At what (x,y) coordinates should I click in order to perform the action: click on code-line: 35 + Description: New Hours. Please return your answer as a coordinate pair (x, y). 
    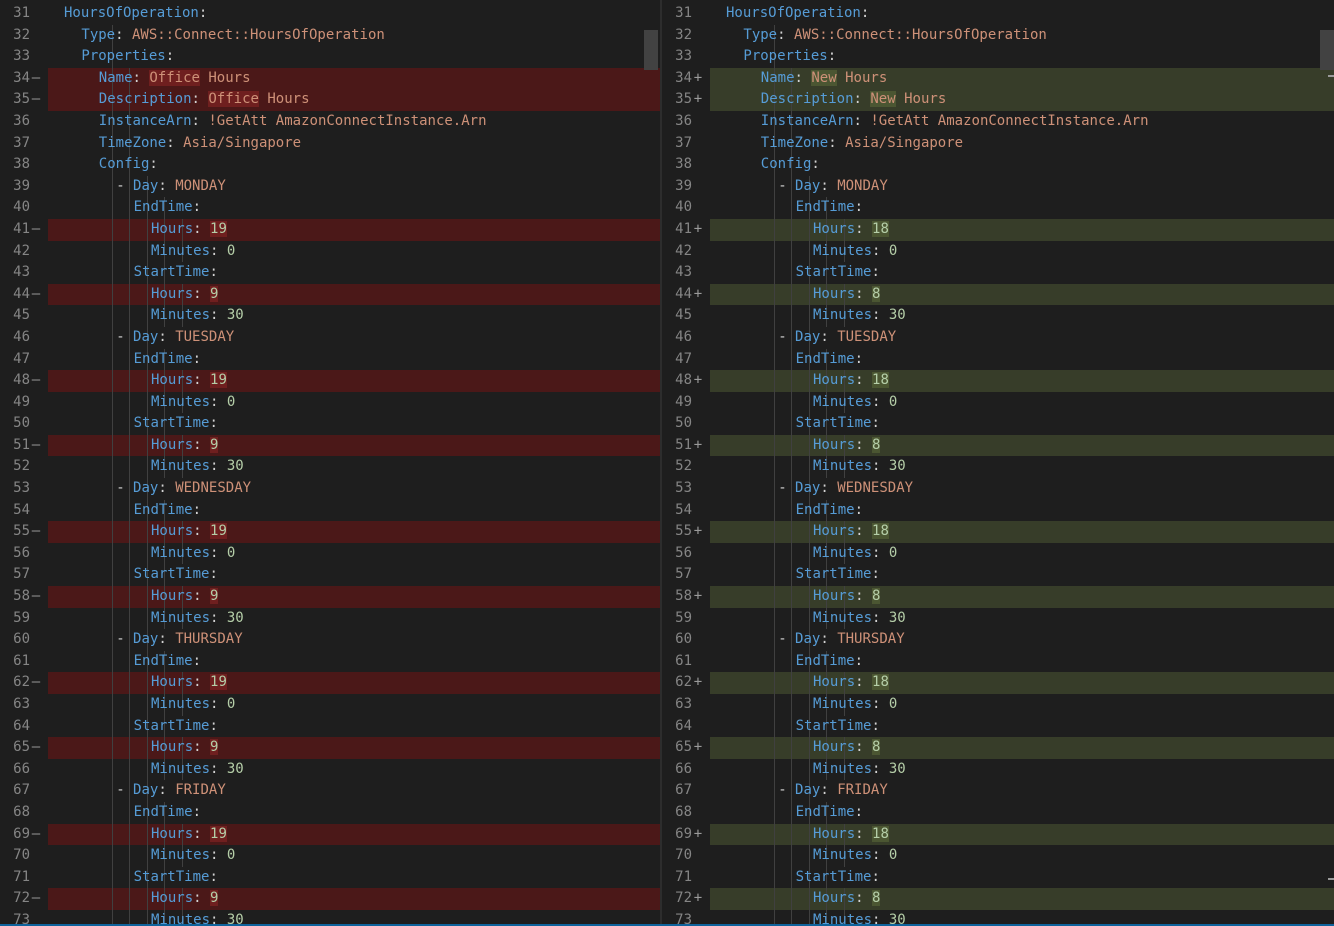
    Looking at the image, I should click on (998, 100).